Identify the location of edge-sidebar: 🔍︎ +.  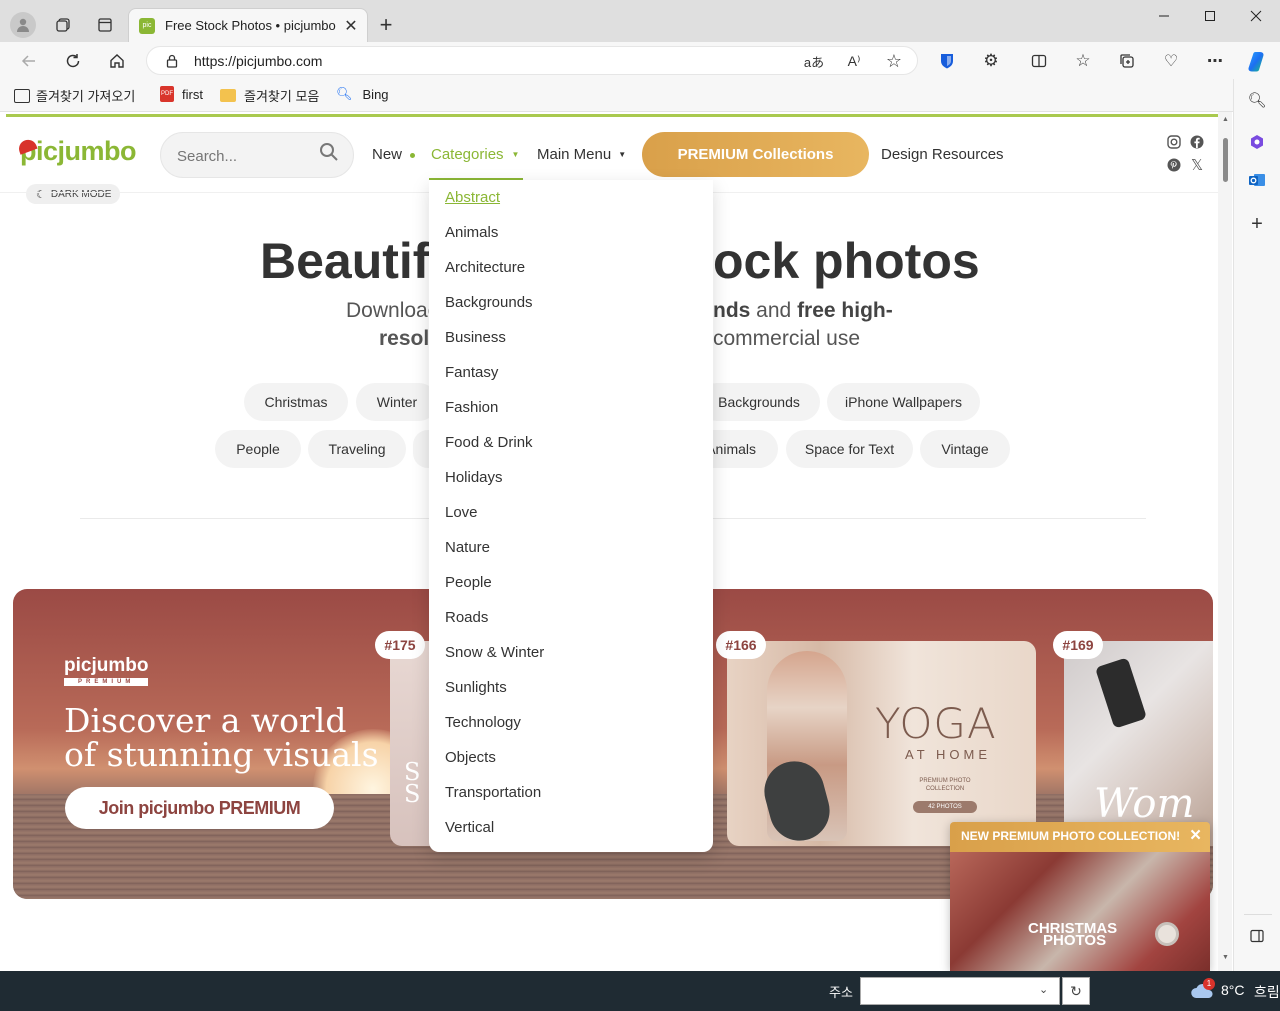
(1256, 525).